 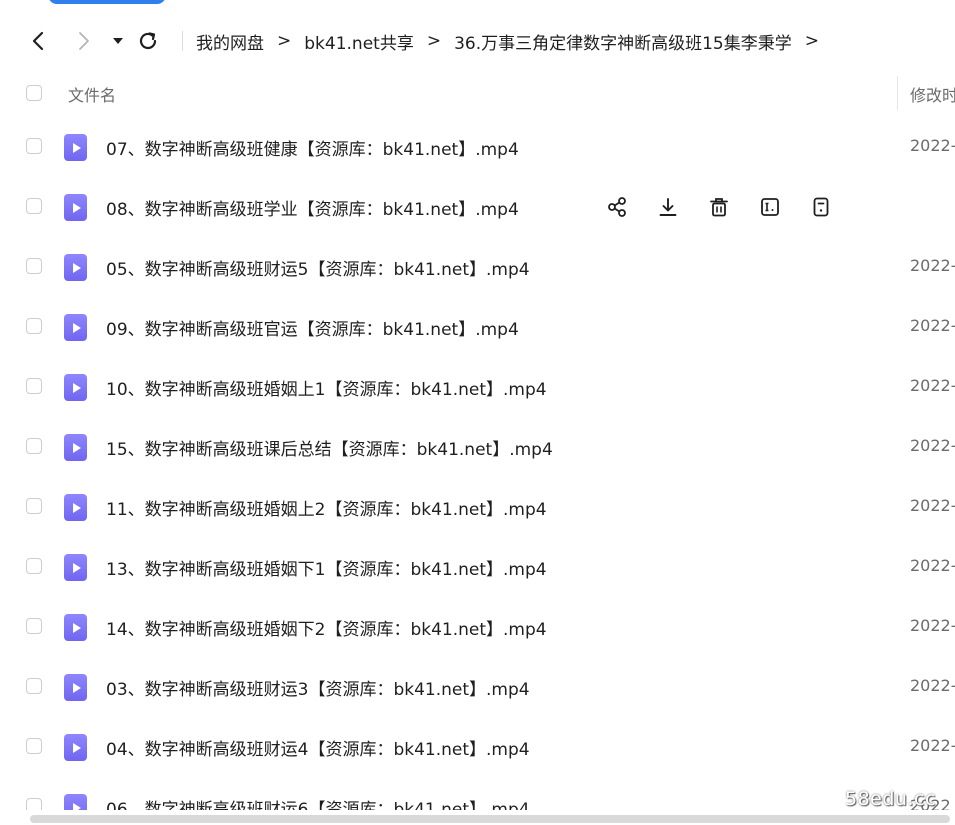 I want to click on table-row: 13、数字神断高级班婚姻下1【资源库：bk41.net】.mp4 2022-, so click(x=477, y=566).